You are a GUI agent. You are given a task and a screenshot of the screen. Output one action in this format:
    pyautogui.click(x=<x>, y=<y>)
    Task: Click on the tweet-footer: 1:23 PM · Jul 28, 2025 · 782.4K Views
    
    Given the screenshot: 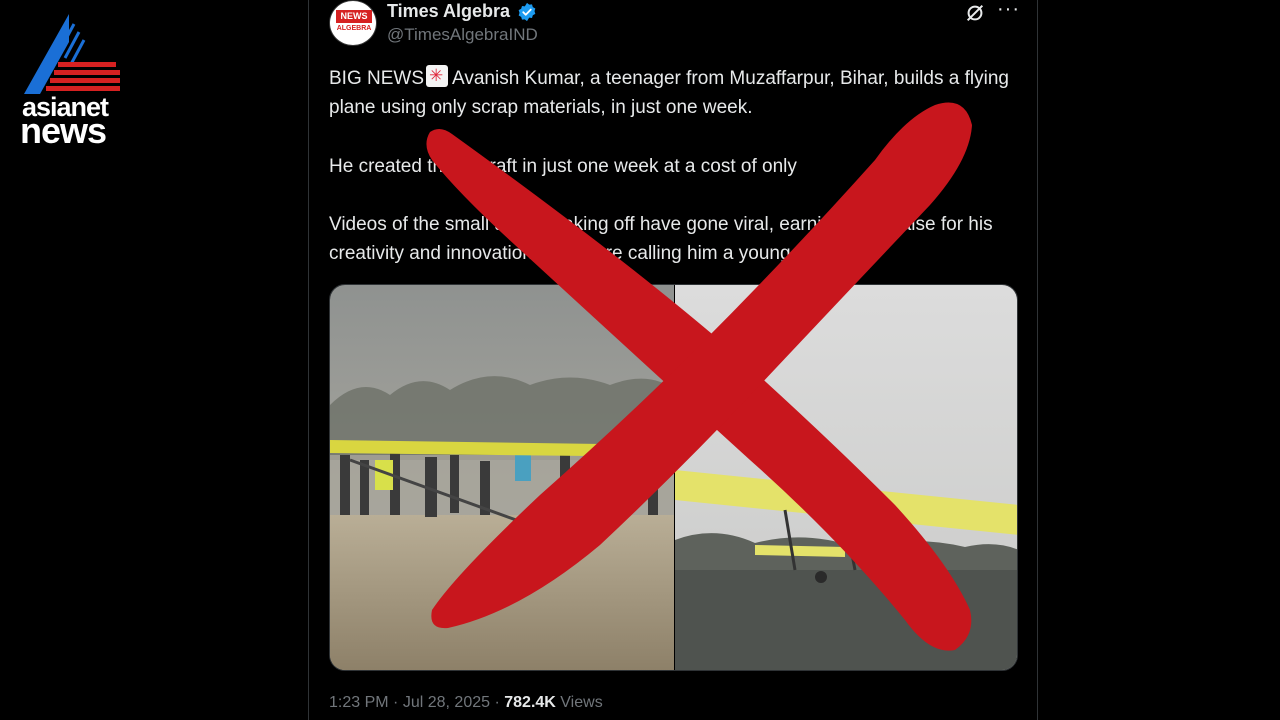 What is the action you would take?
    pyautogui.click(x=466, y=703)
    